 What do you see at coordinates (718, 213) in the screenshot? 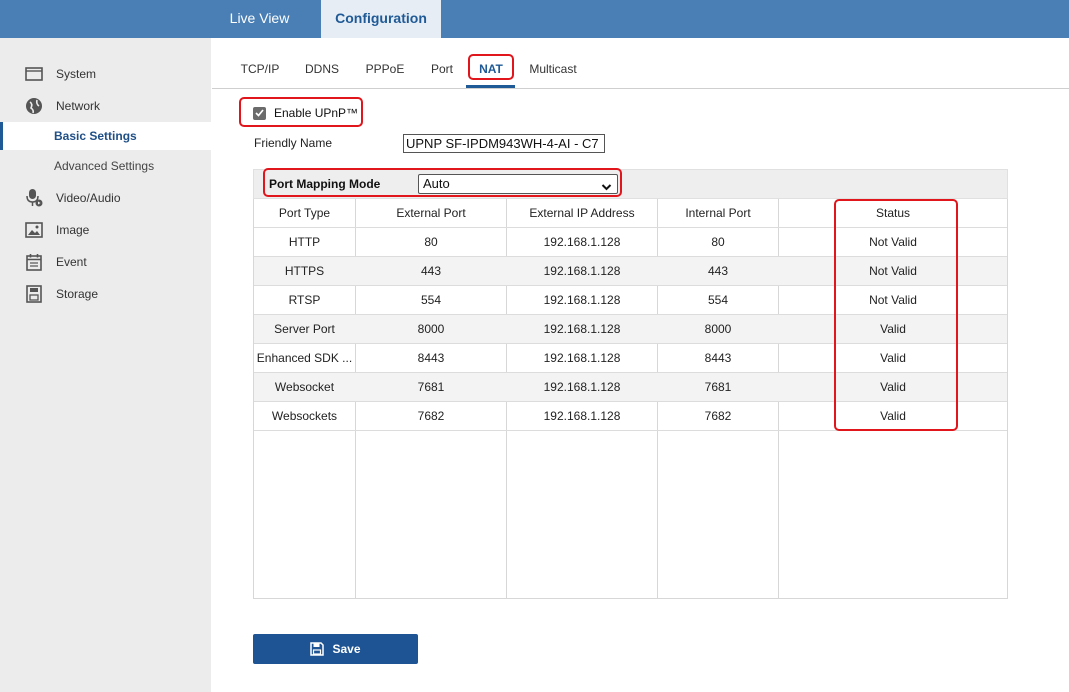
I see `header-internal-port: Internal Port` at bounding box center [718, 213].